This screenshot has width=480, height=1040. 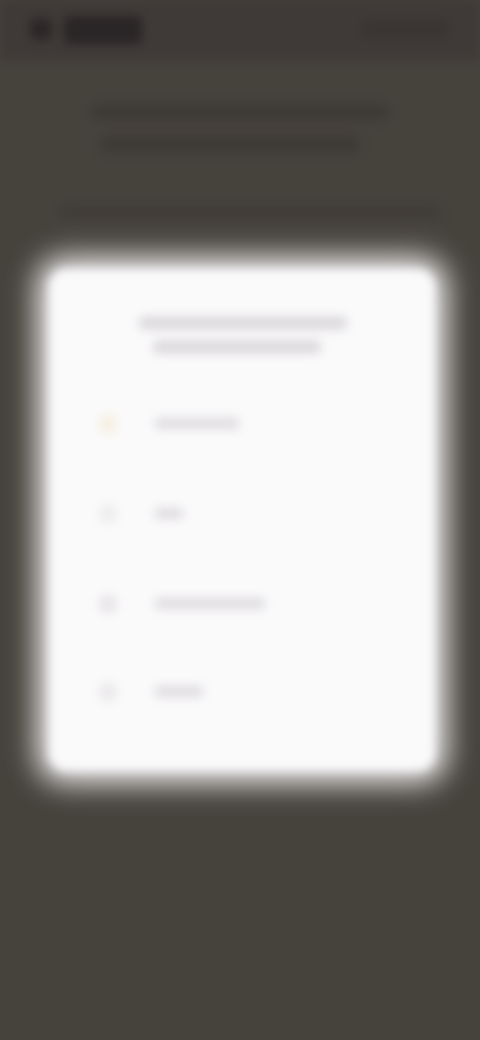 I want to click on status-bar, so click(x=240, y=30).